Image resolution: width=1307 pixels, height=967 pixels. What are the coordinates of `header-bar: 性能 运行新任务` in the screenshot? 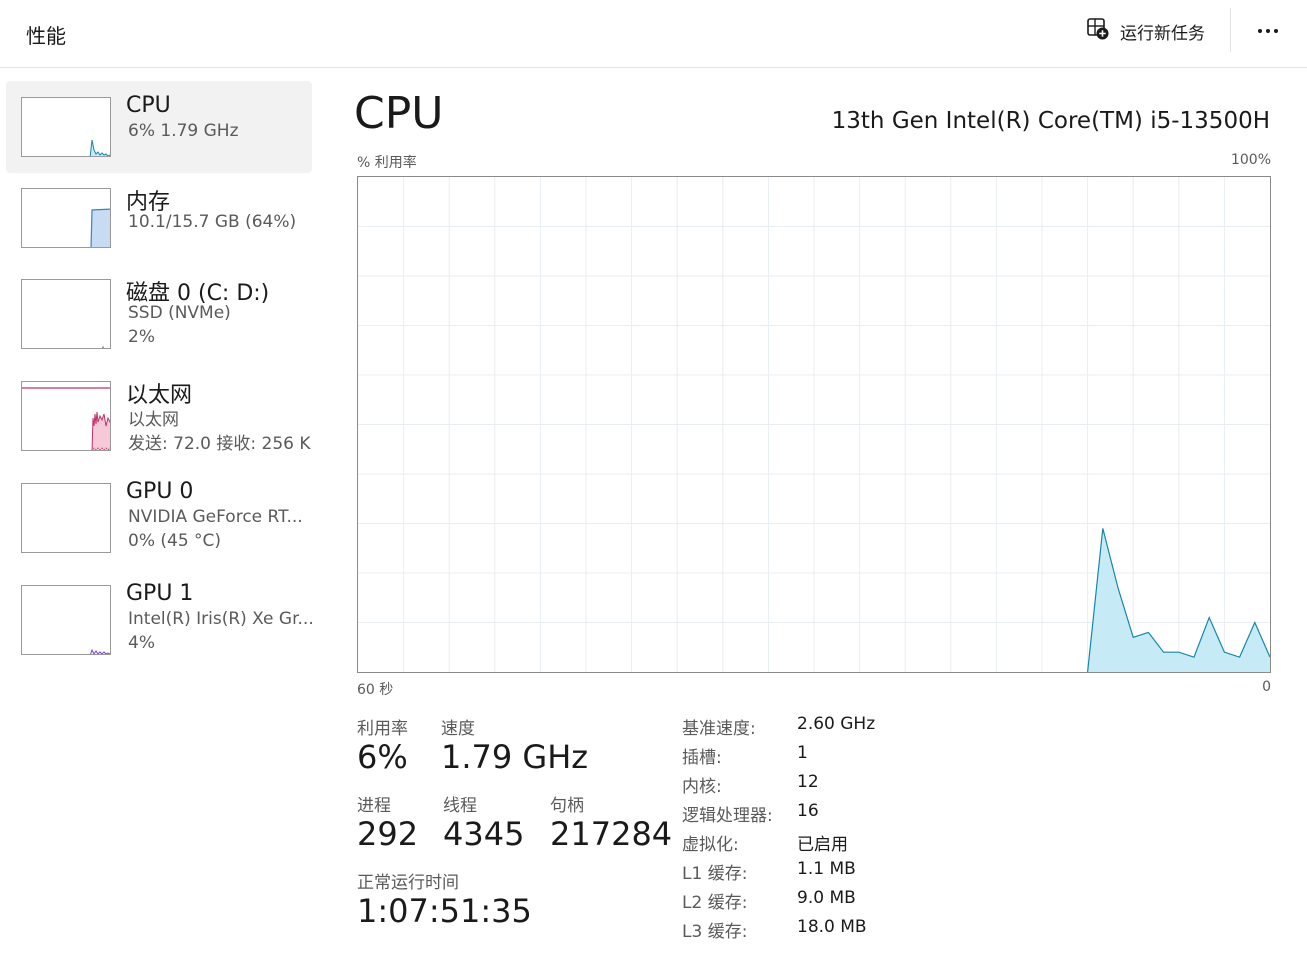 It's located at (653, 34).